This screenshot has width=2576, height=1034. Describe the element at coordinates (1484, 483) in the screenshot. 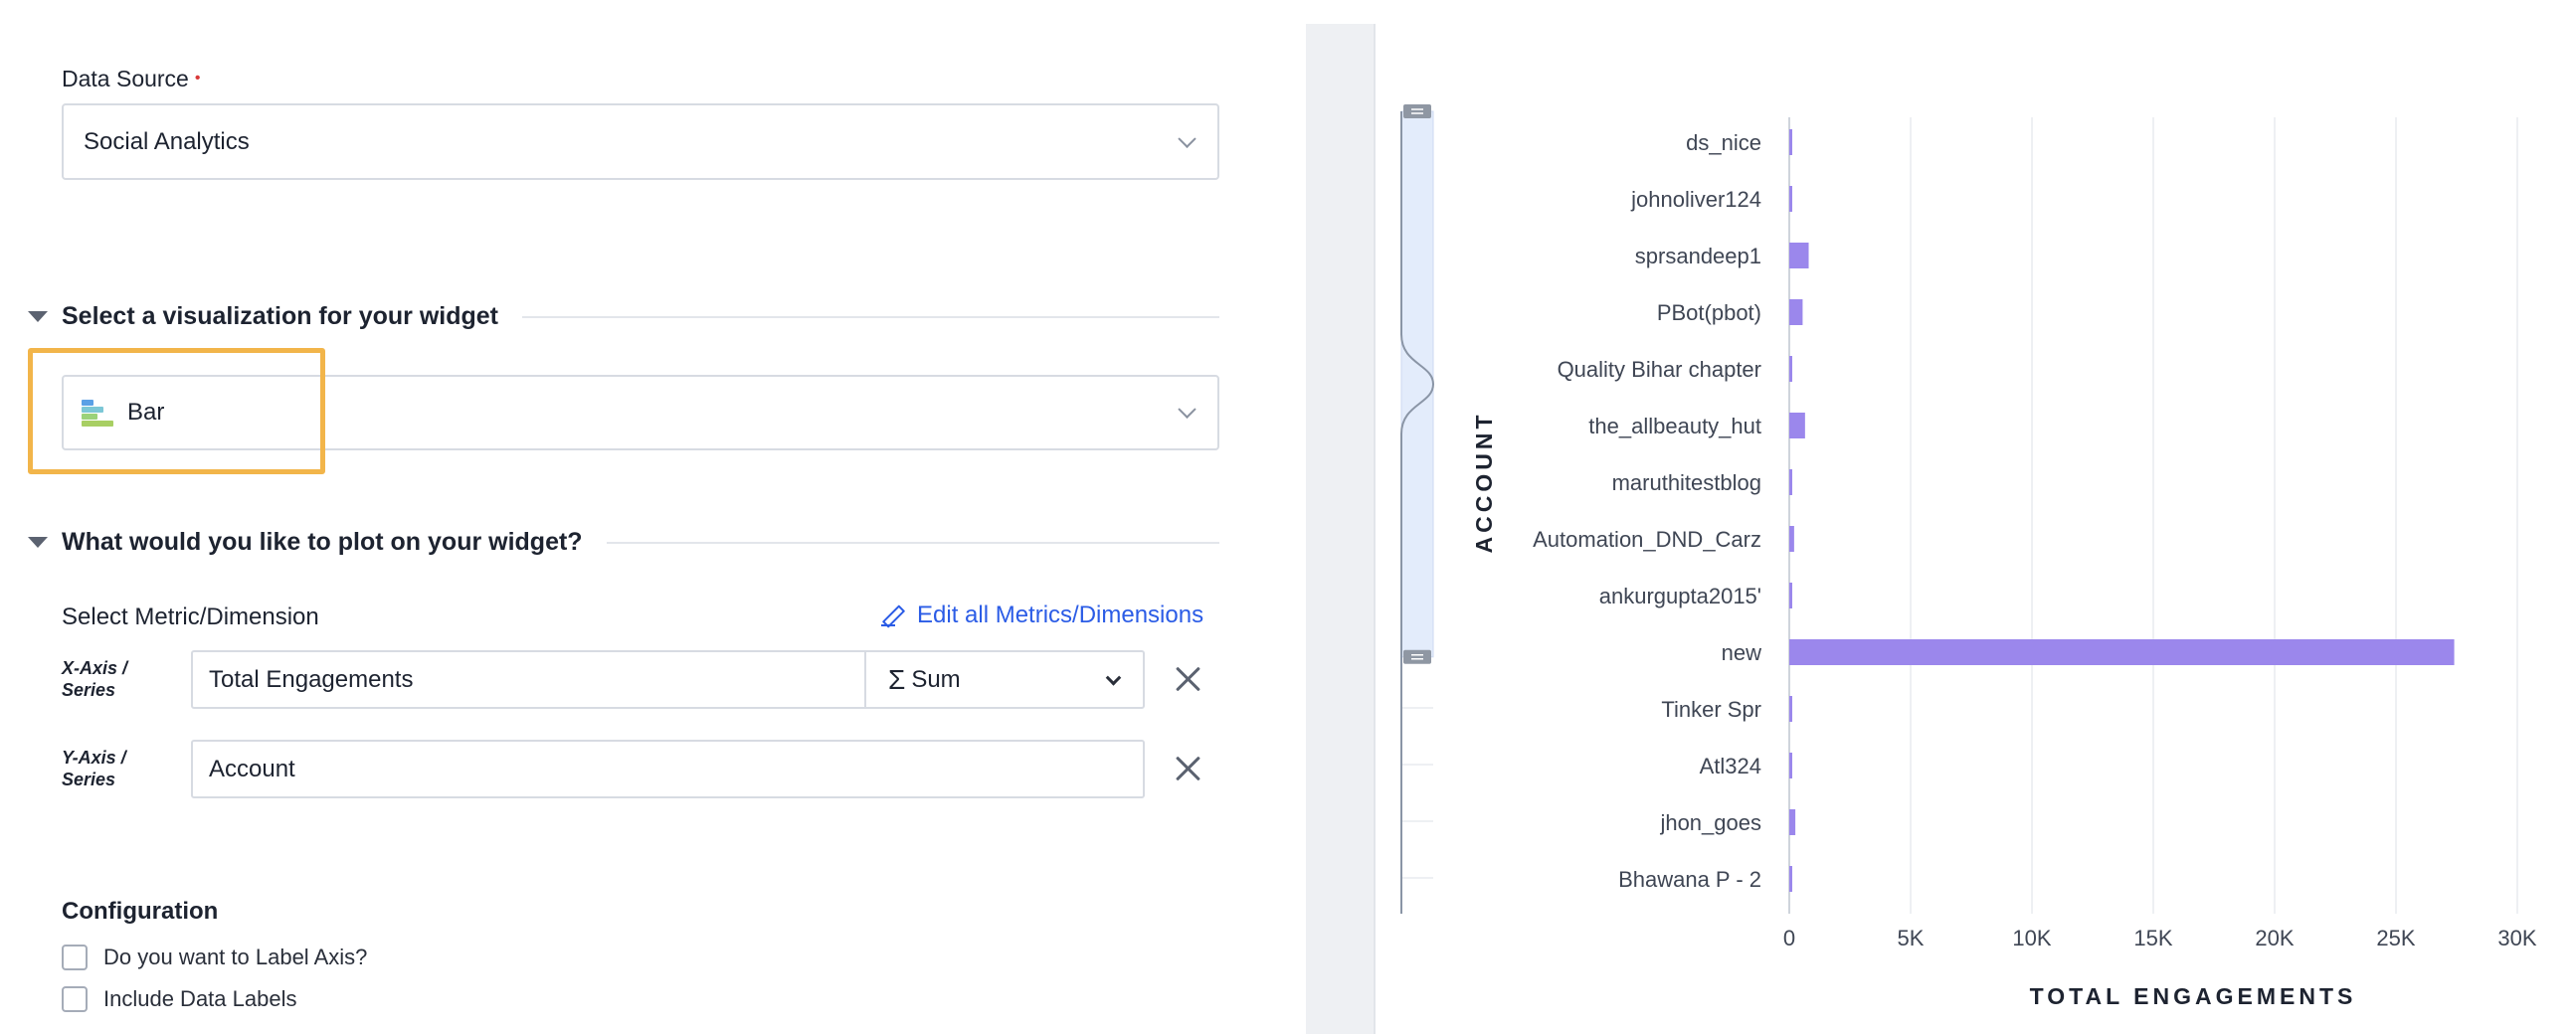

I see `y-axis-title: ACCOUNT` at that location.